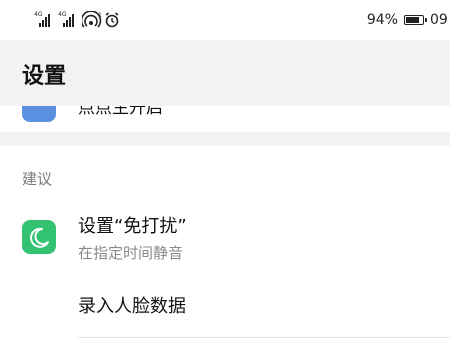  I want to click on settings-item-partial-label: 点点生开启, so click(120, 112).